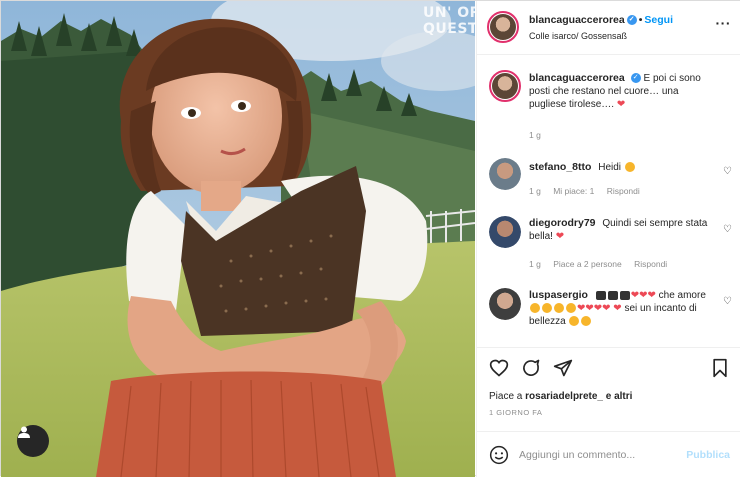  I want to click on caption-meta: 1 g, so click(540, 135).